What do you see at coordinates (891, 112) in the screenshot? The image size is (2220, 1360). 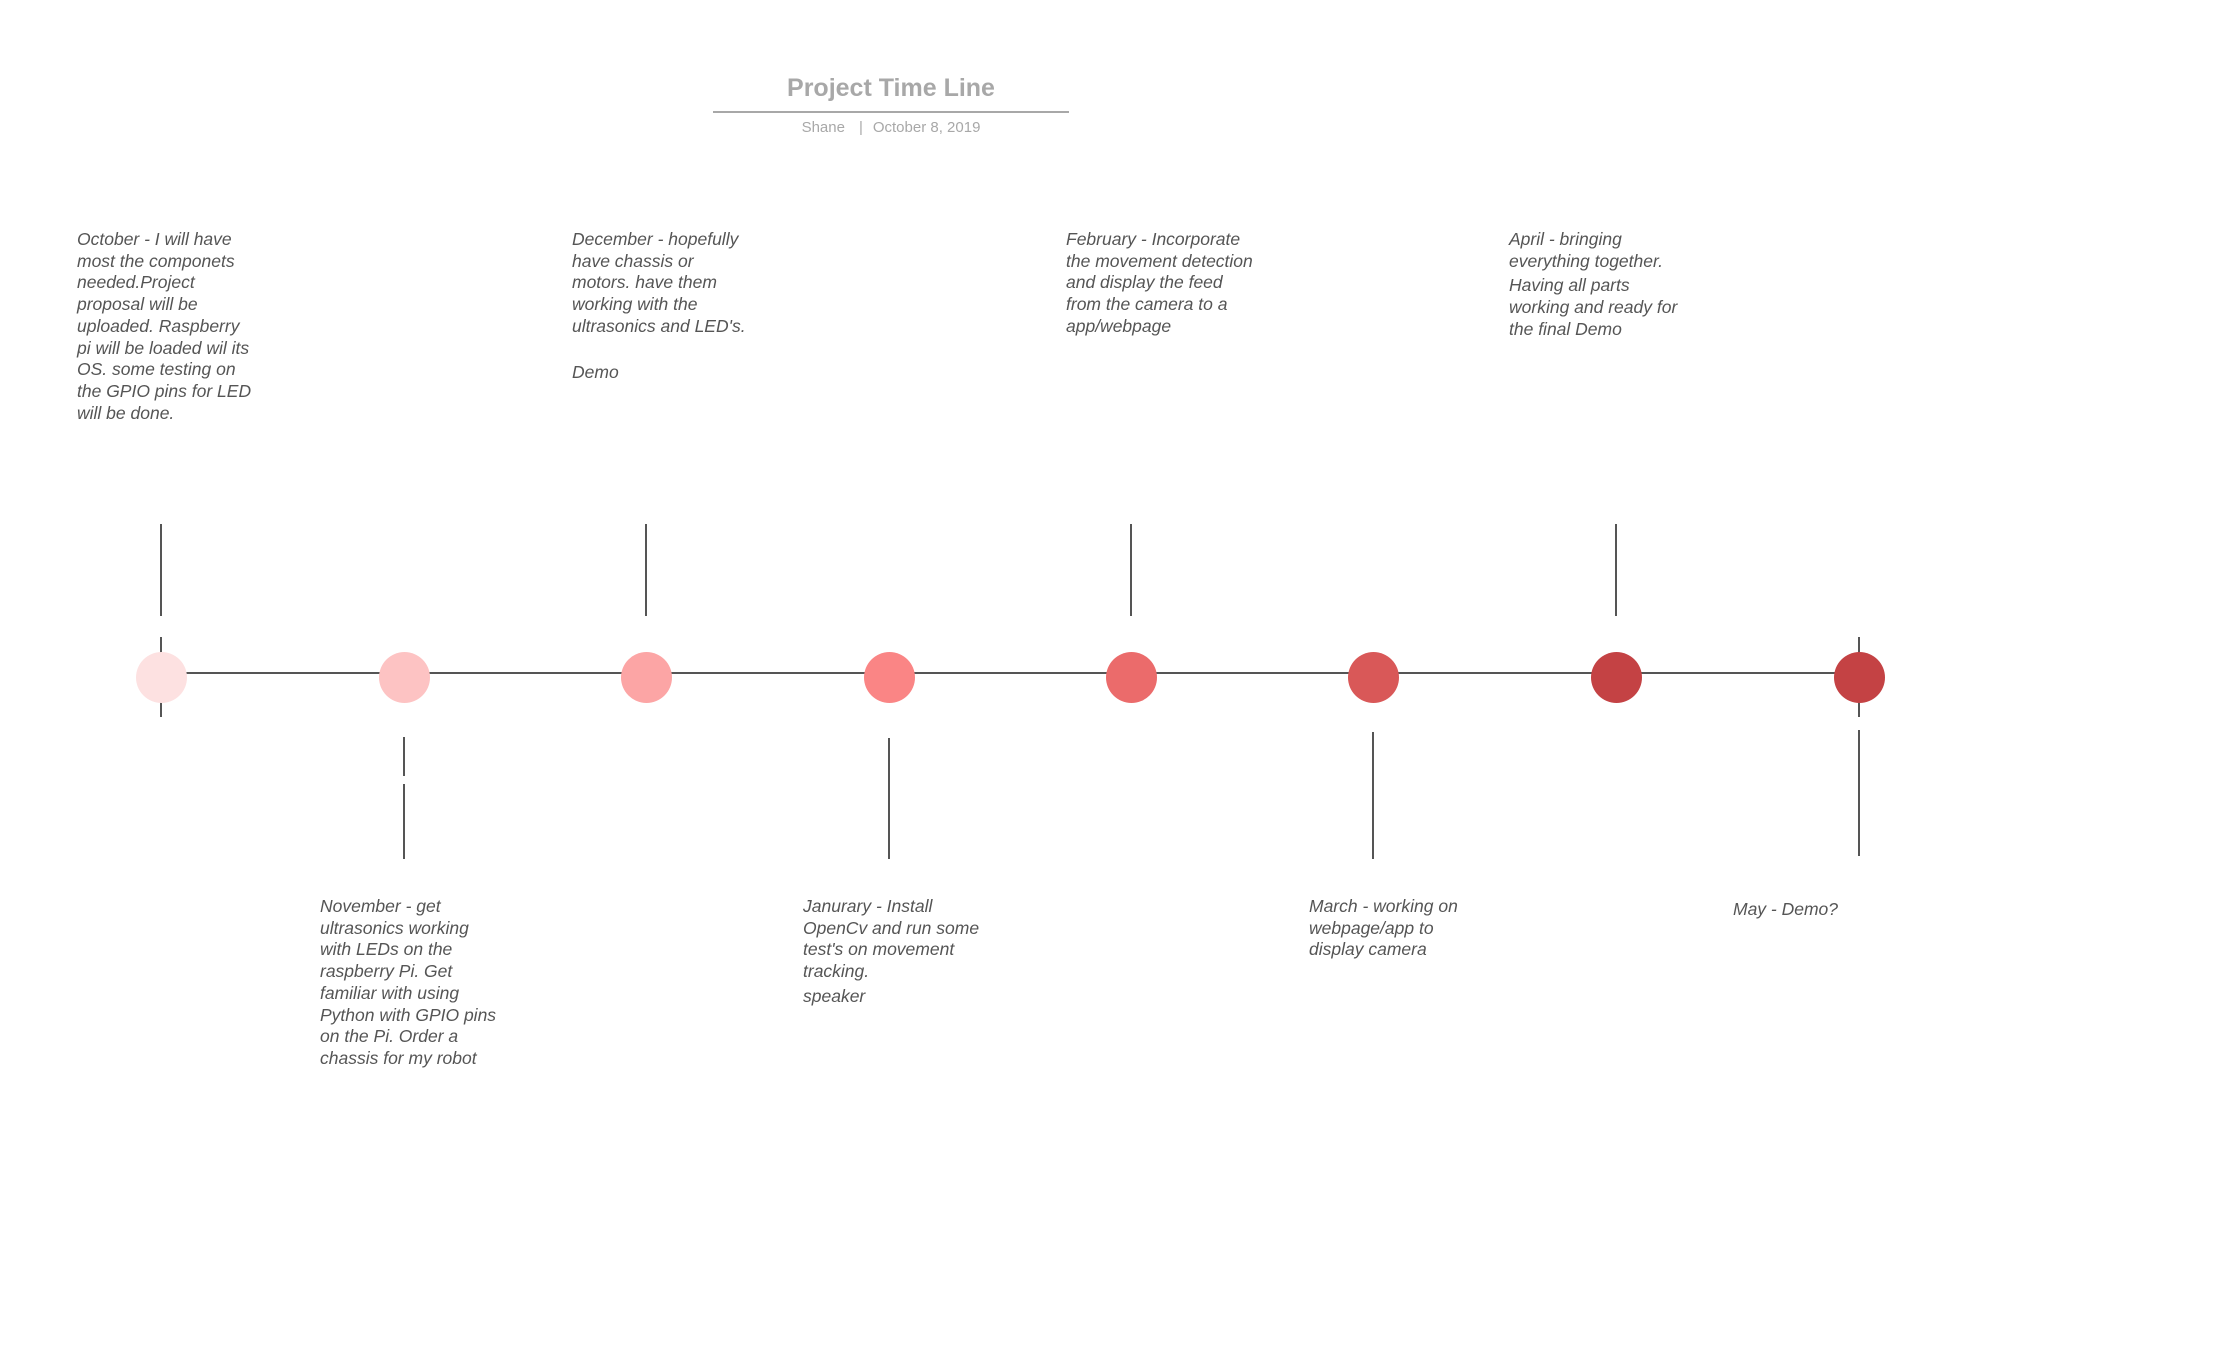 I see `title-underline` at bounding box center [891, 112].